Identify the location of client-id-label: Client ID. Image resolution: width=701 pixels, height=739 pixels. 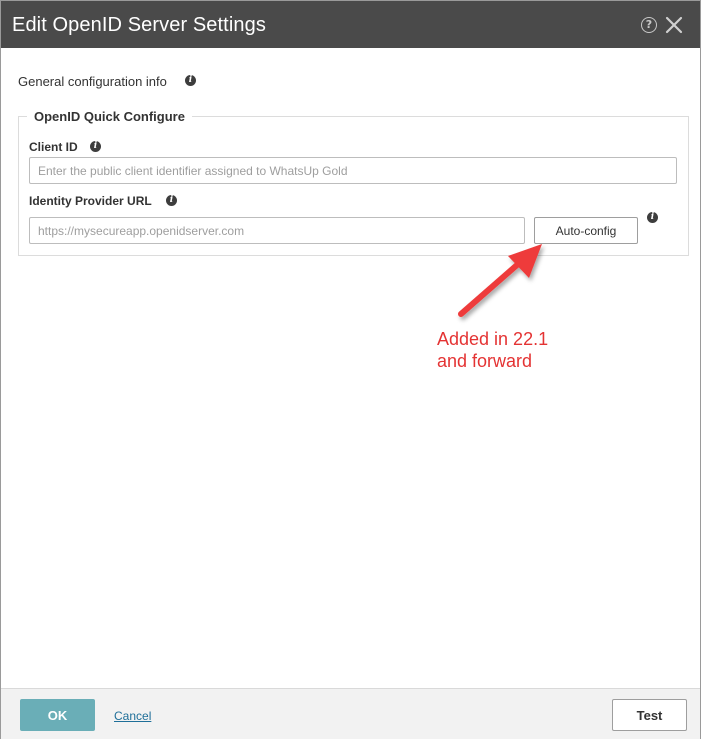
(53, 147).